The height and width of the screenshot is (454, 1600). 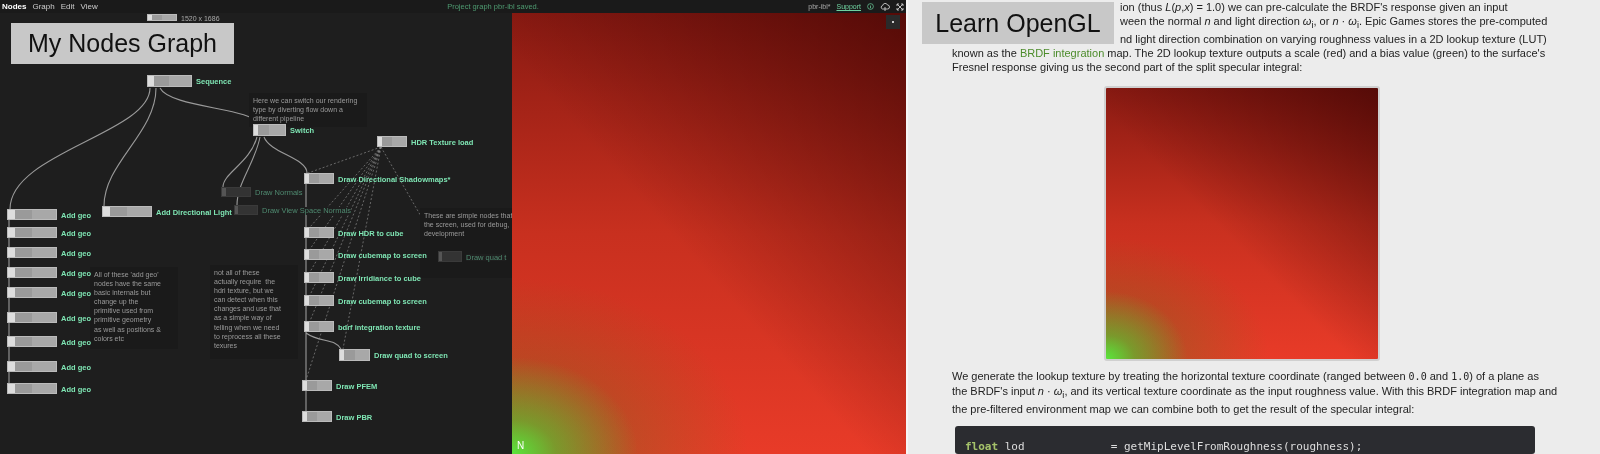 I want to click on menu-item: Nodes, so click(x=14, y=6).